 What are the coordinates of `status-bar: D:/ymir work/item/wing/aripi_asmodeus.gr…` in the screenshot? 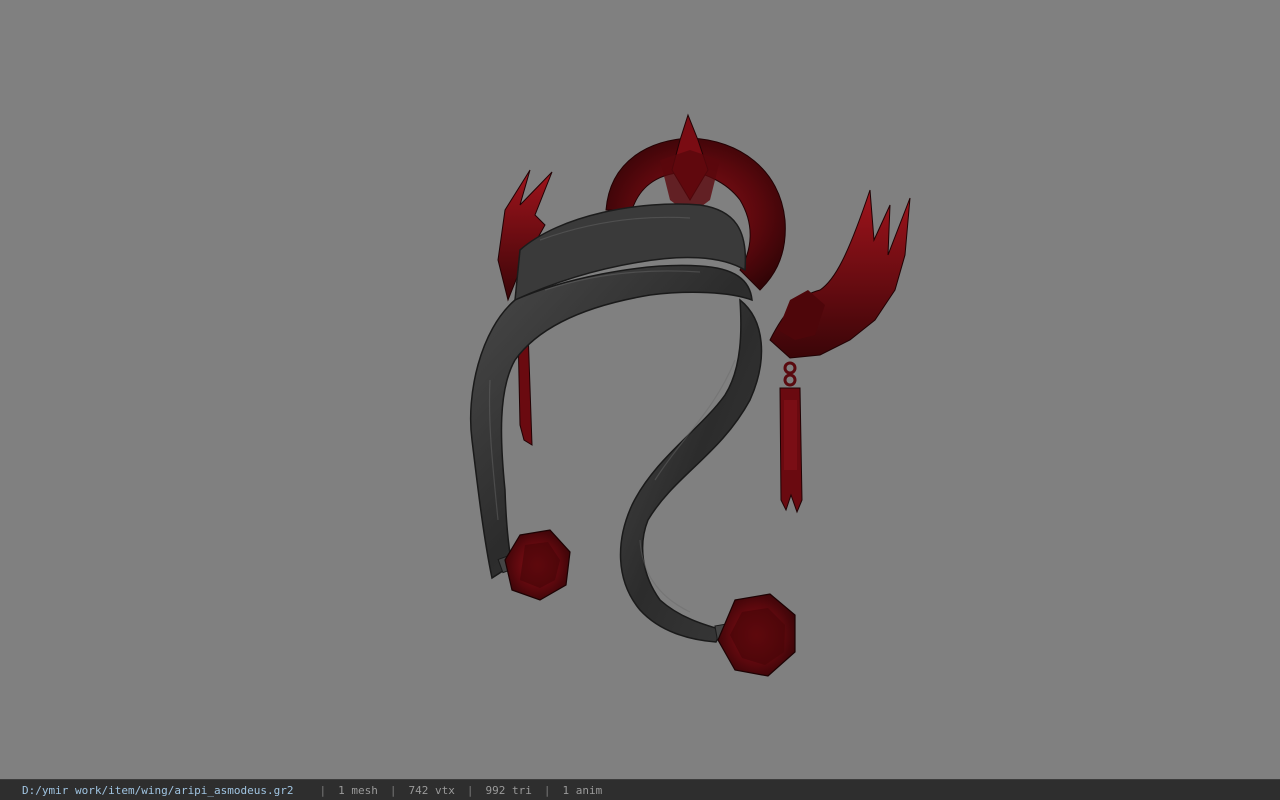 It's located at (640, 789).